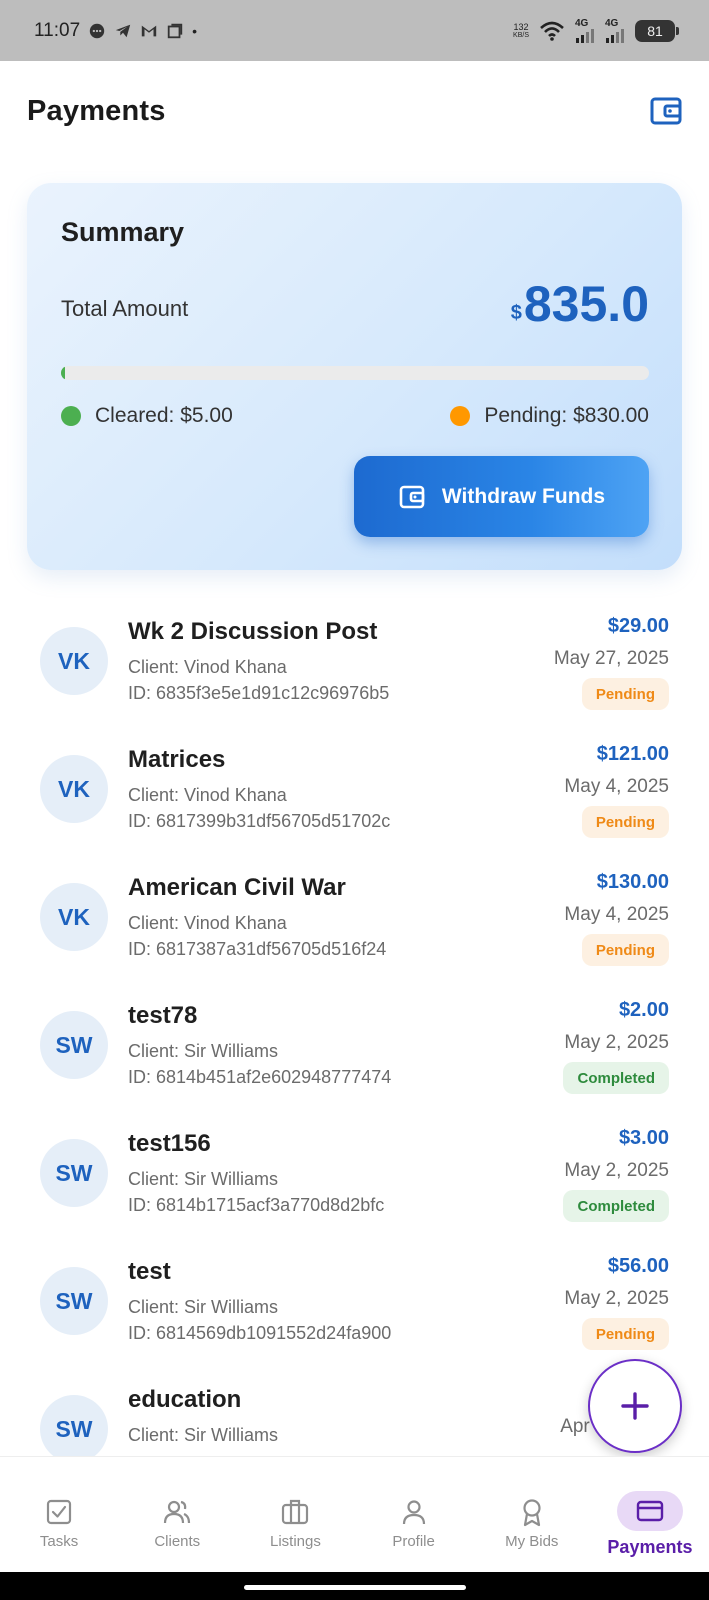  Describe the element at coordinates (596, 30) in the screenshot. I see `status-bar-right: 132 KB/S 4G 4G 81` at that location.